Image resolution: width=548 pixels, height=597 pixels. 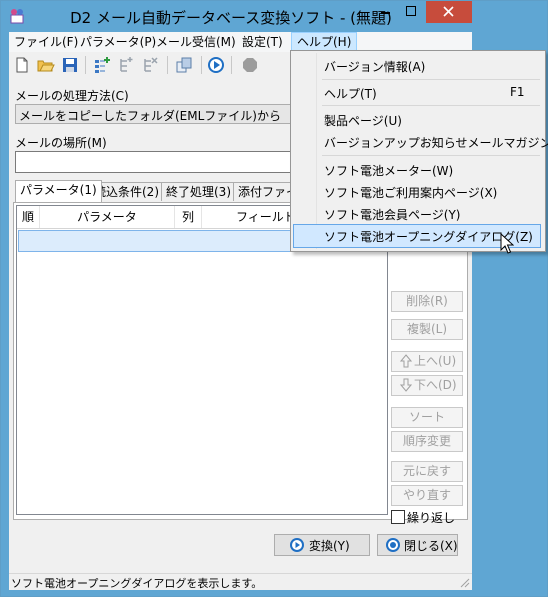 I want to click on duplicate-button: 複製(L), so click(x=427, y=329).